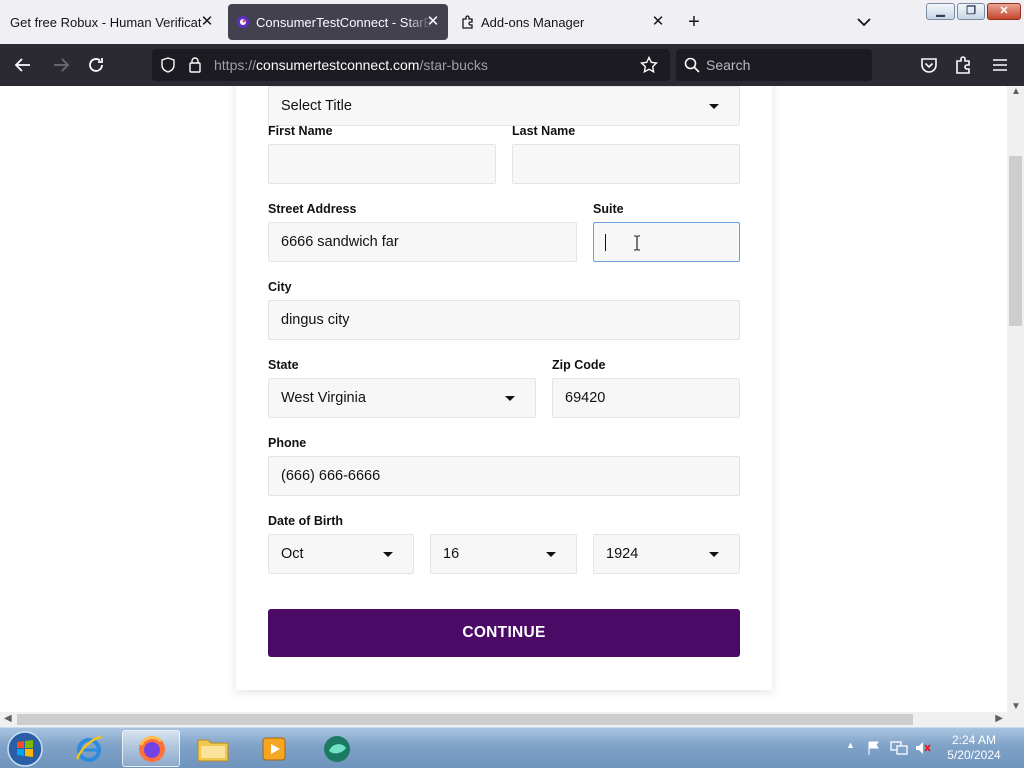 The width and height of the screenshot is (1024, 768). I want to click on taskbar-app, so click(337, 748).